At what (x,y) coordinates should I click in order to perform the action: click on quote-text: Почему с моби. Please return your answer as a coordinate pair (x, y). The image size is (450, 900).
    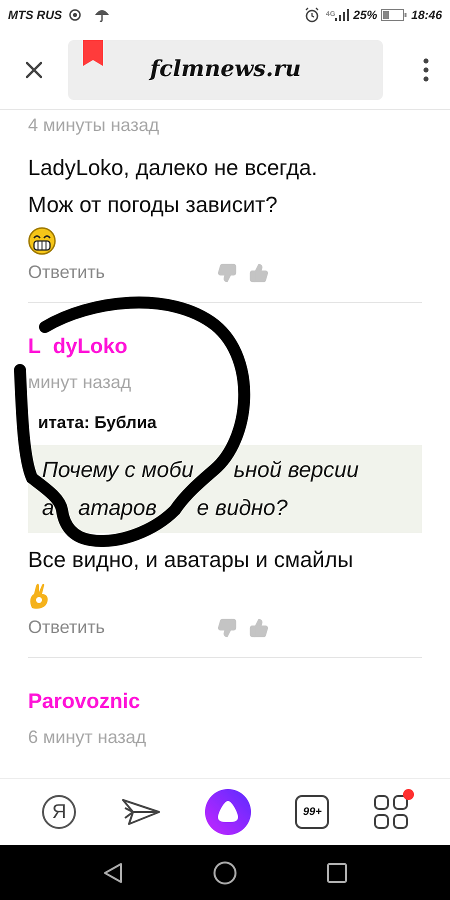
    Looking at the image, I should click on (118, 470).